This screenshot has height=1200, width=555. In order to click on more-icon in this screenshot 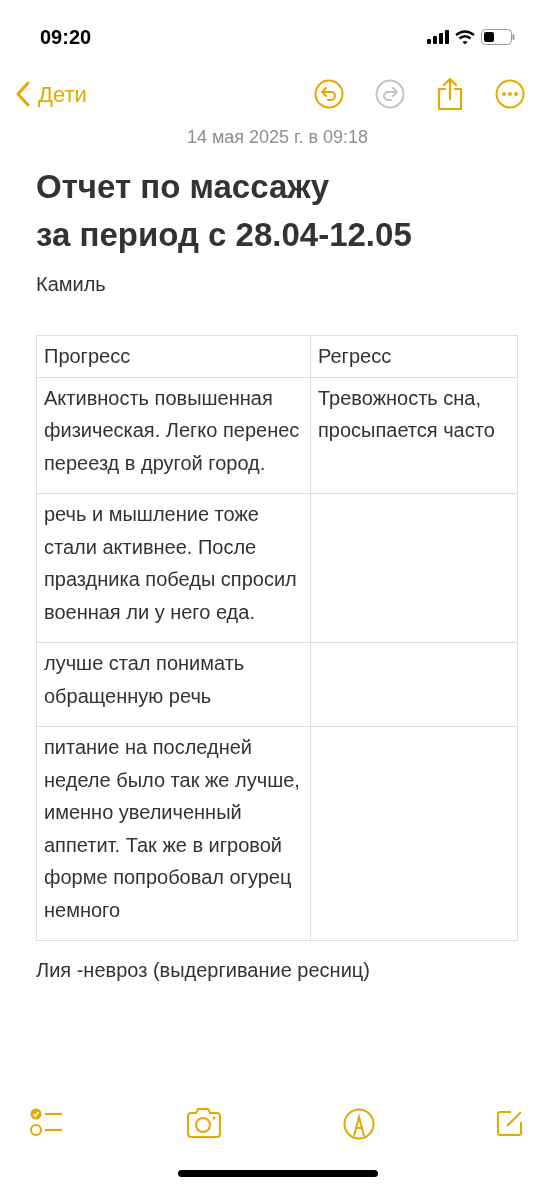, I will do `click(510, 94)`.